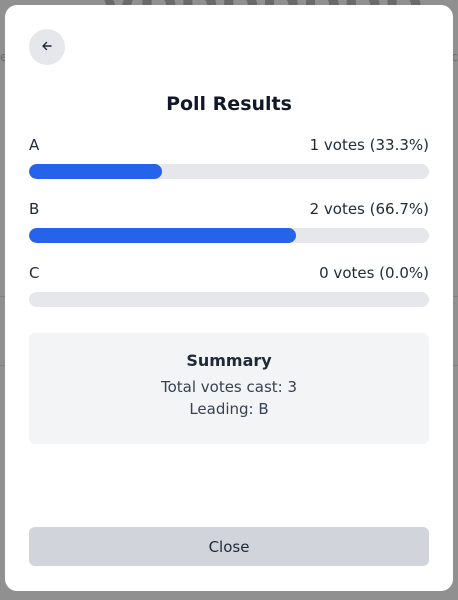 Image resolution: width=458 pixels, height=600 pixels. I want to click on close-button: Close, so click(229, 546).